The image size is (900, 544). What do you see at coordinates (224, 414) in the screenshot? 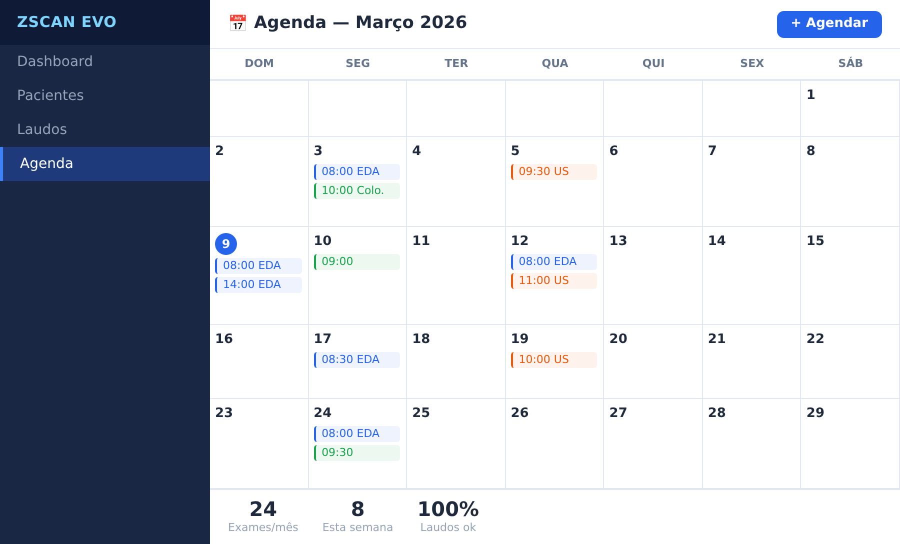
I see `day-number: 23` at bounding box center [224, 414].